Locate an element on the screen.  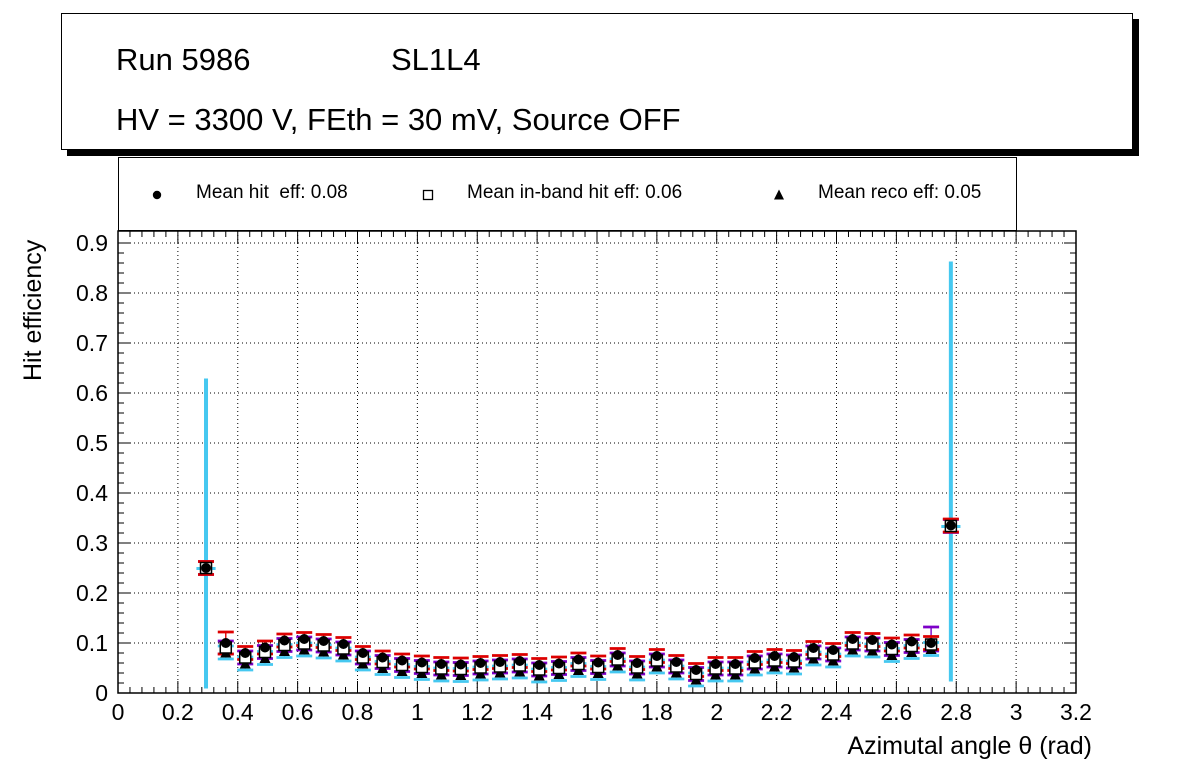
y-tick-label: 0 is located at coordinates (101, 693).